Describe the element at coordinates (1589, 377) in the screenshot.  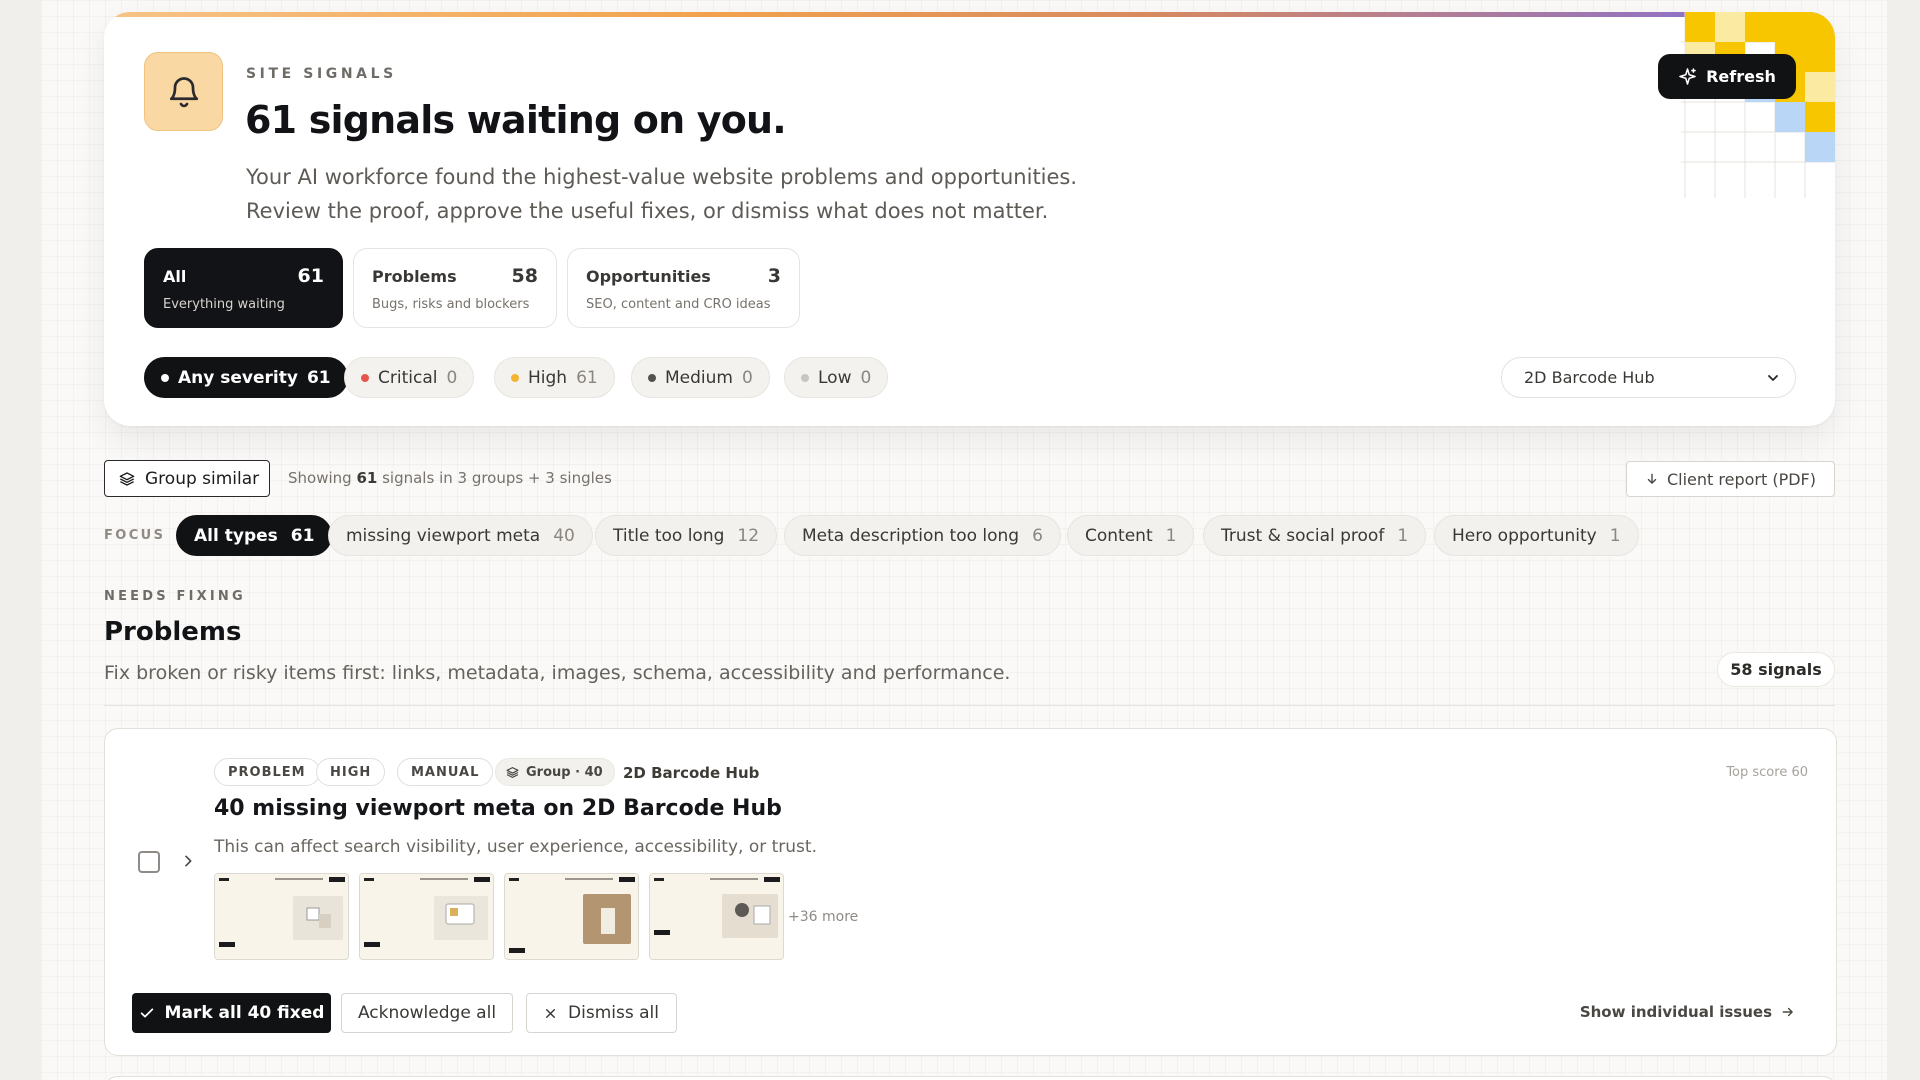
I see `site-select-value: 2D Barcode Hub` at that location.